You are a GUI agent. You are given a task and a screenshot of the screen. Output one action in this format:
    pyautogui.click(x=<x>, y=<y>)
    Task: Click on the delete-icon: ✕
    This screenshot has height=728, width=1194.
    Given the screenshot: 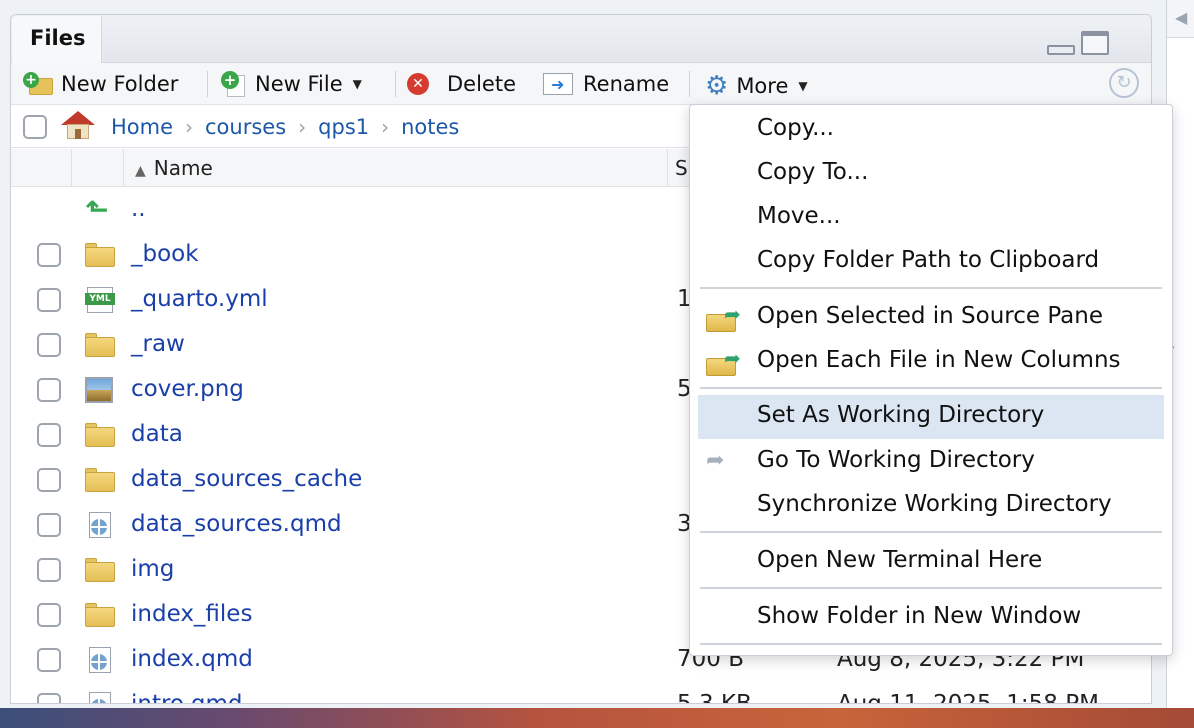 What is the action you would take?
    pyautogui.click(x=418, y=84)
    